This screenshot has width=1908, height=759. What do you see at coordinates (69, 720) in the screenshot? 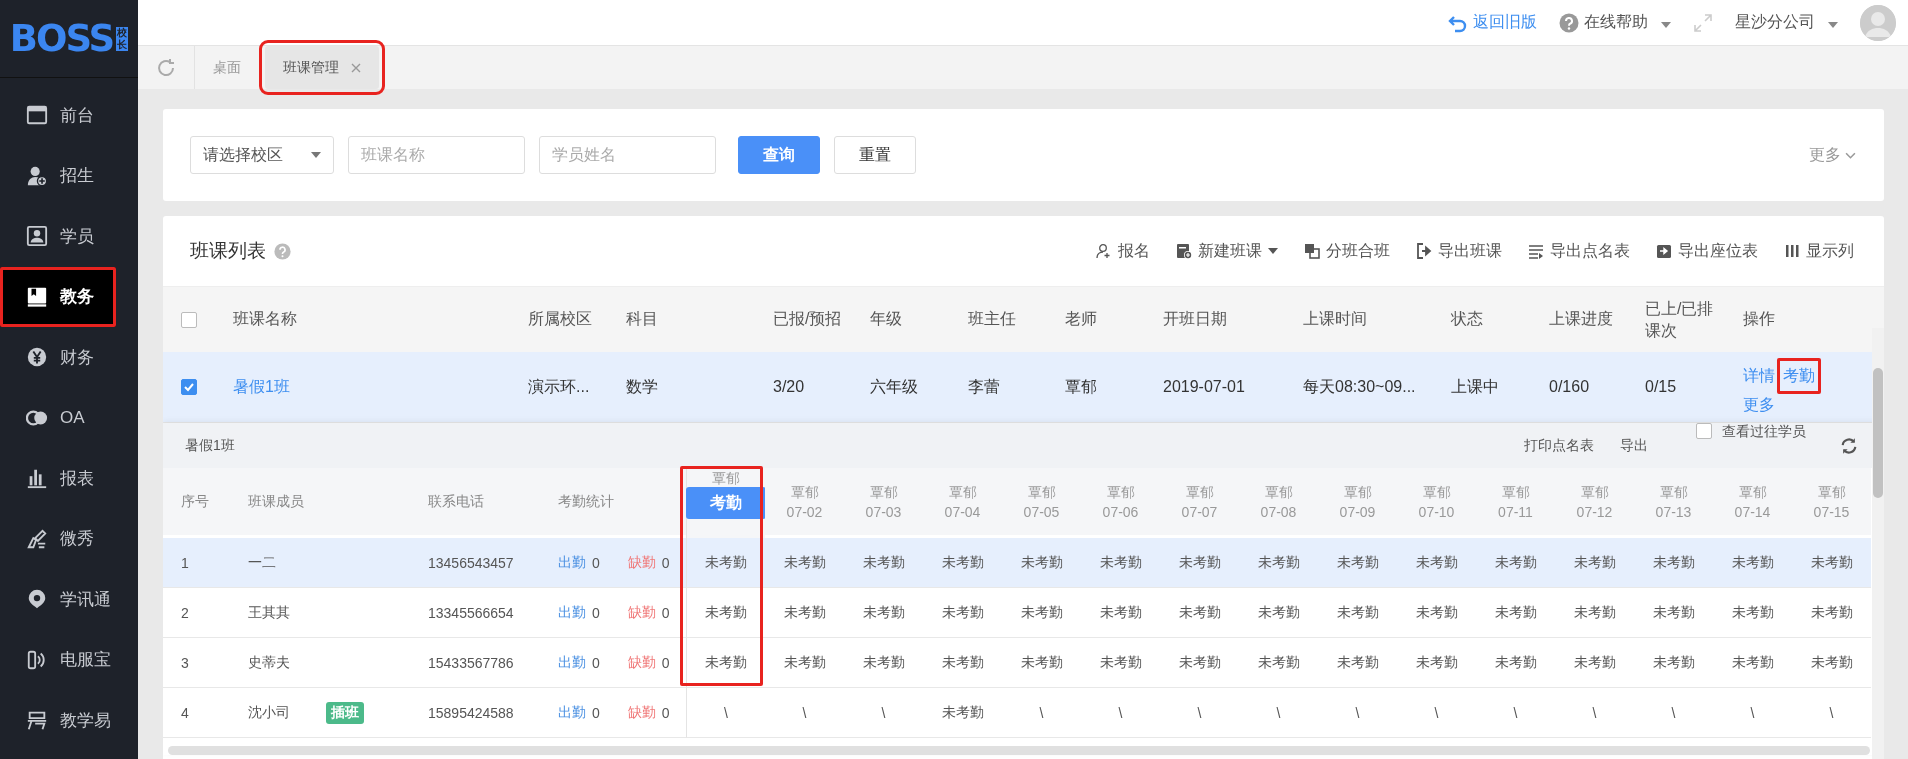
I see `sidebar-item: 教学易` at bounding box center [69, 720].